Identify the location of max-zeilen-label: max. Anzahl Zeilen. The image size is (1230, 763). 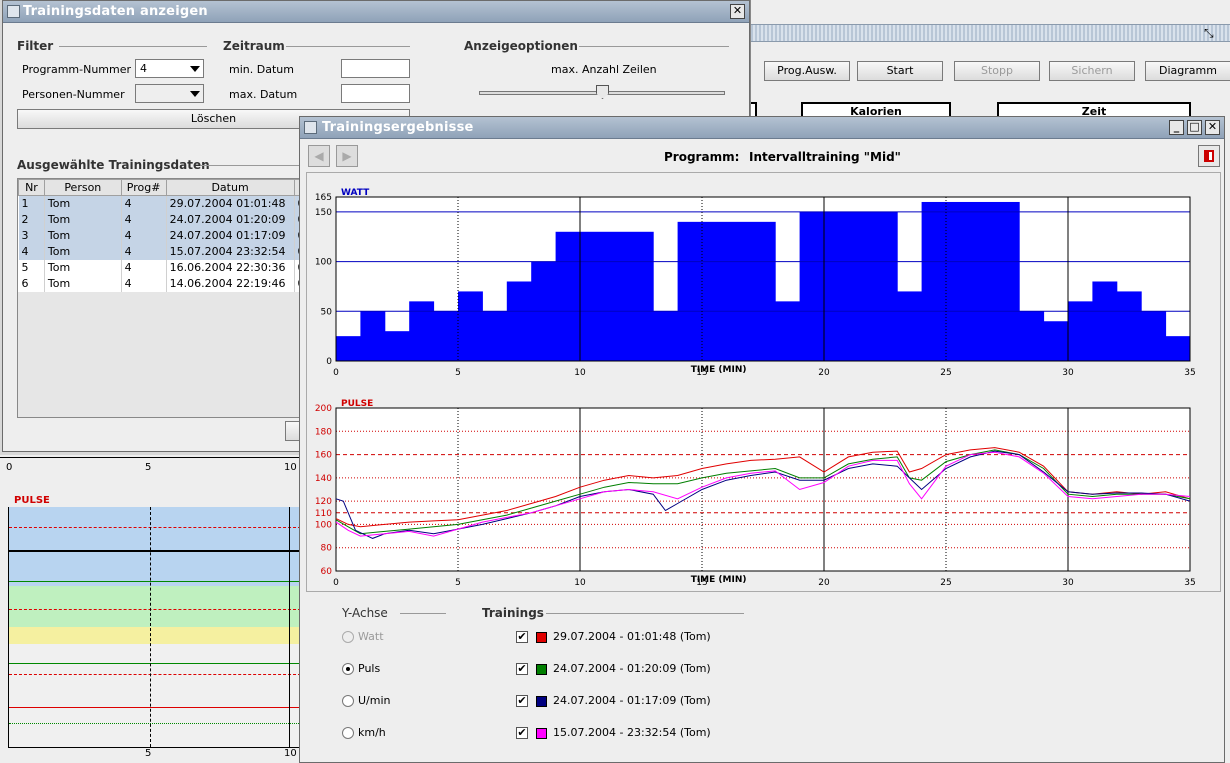
(604, 69).